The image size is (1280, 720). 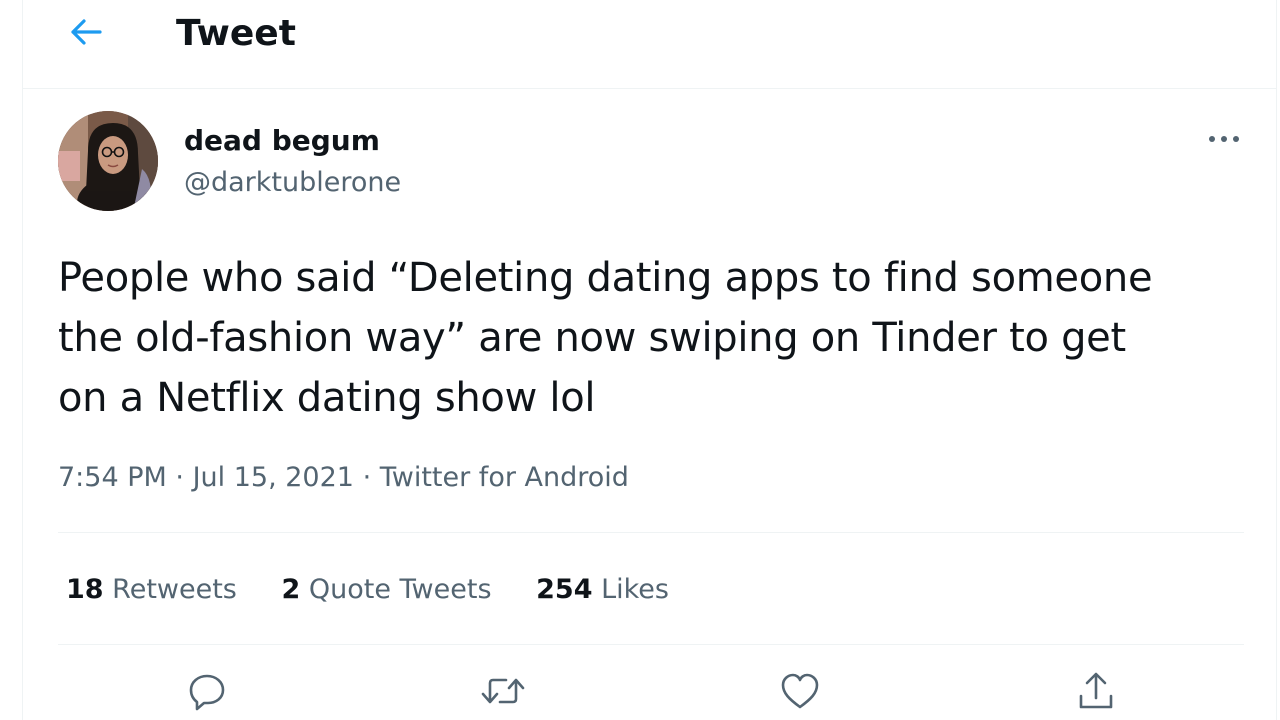 I want to click on back-button, so click(x=86, y=34).